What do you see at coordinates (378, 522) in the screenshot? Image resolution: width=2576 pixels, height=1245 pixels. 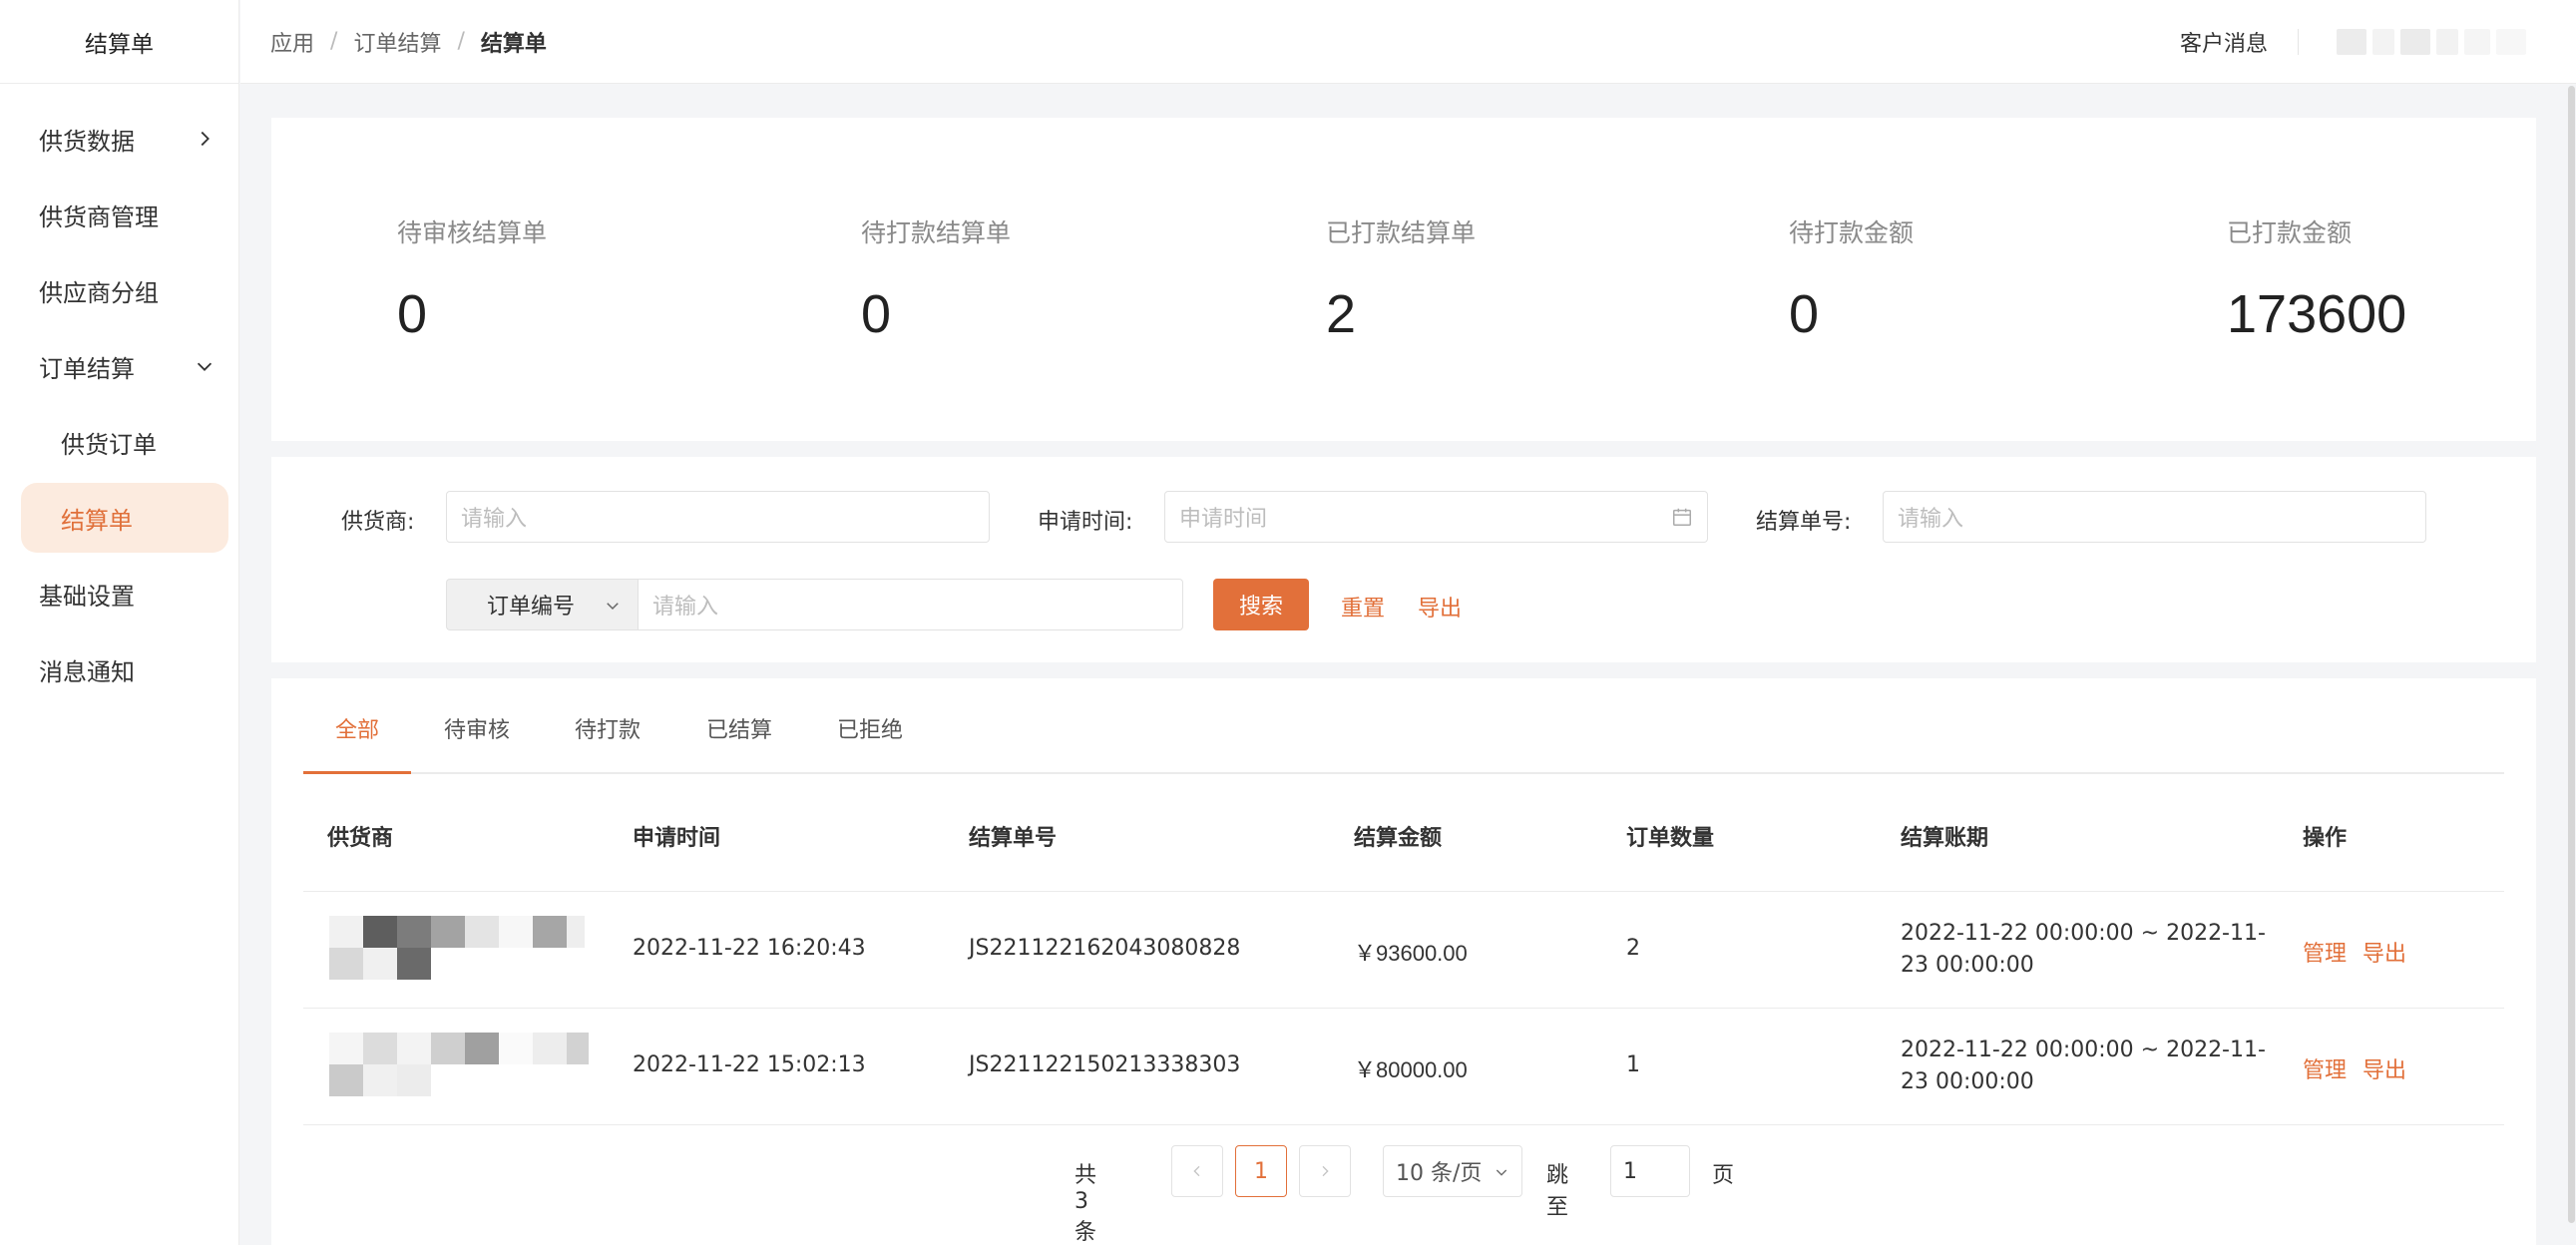 I see `supplier-label: 供货商:` at bounding box center [378, 522].